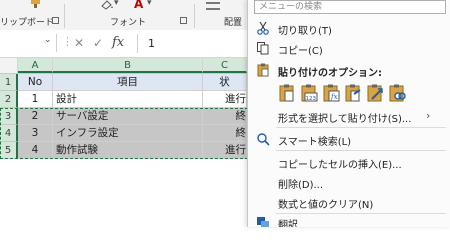 The width and height of the screenshot is (450, 240). Describe the element at coordinates (27, 23) in the screenshot. I see `clipboard-group-label: リップボード` at that location.